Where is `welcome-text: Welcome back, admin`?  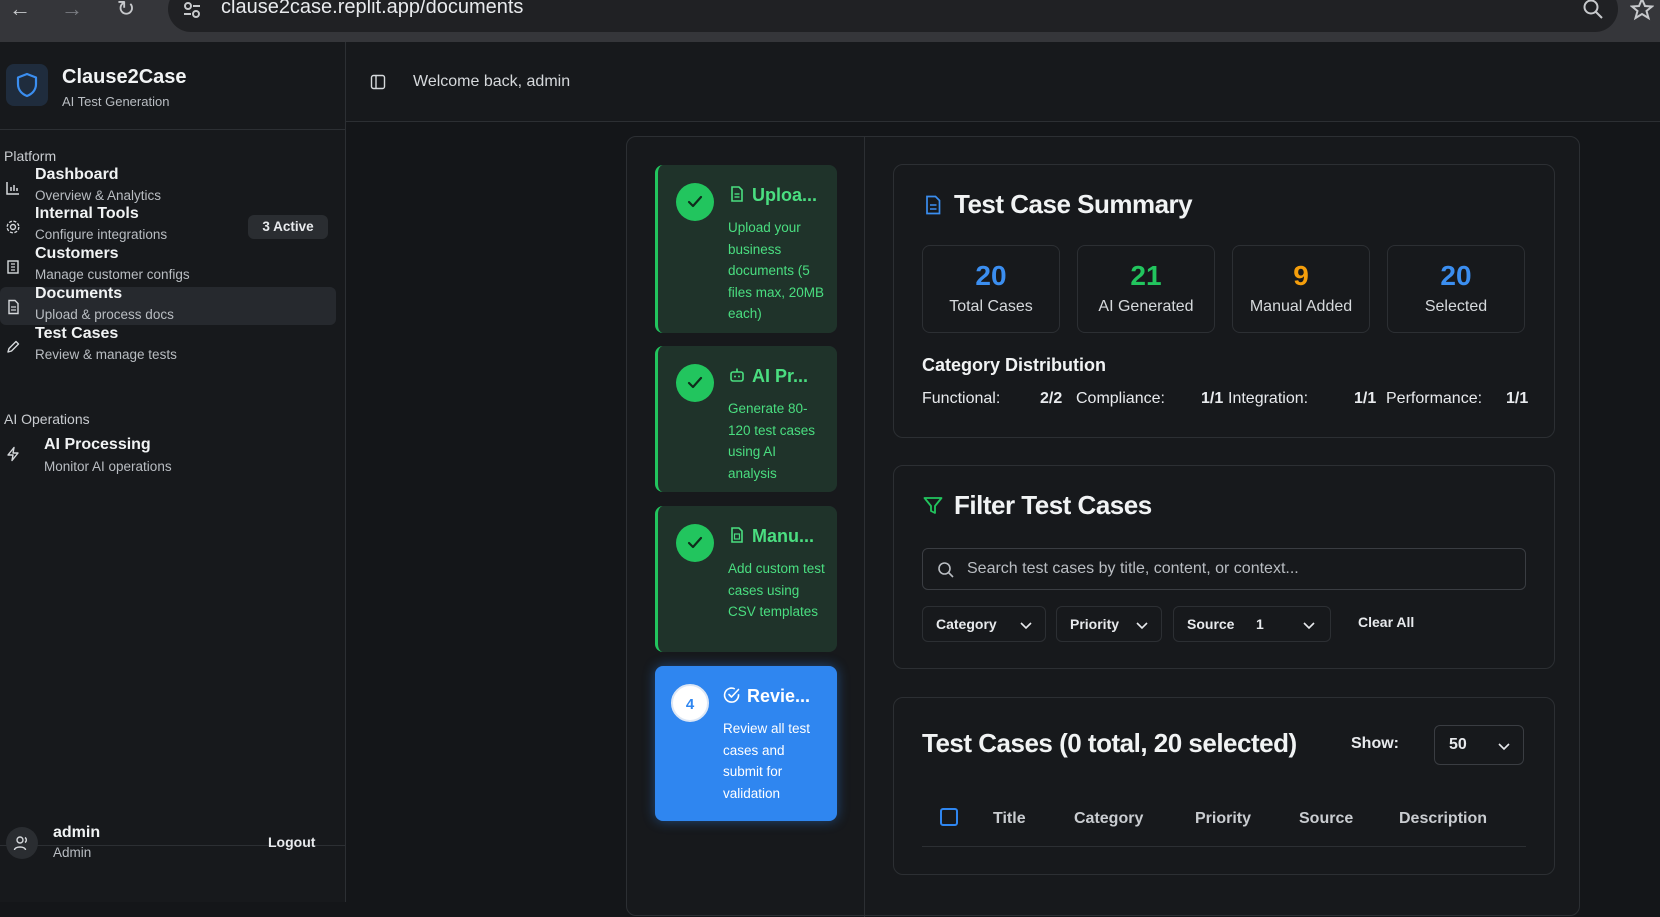 welcome-text: Welcome back, admin is located at coordinates (492, 81).